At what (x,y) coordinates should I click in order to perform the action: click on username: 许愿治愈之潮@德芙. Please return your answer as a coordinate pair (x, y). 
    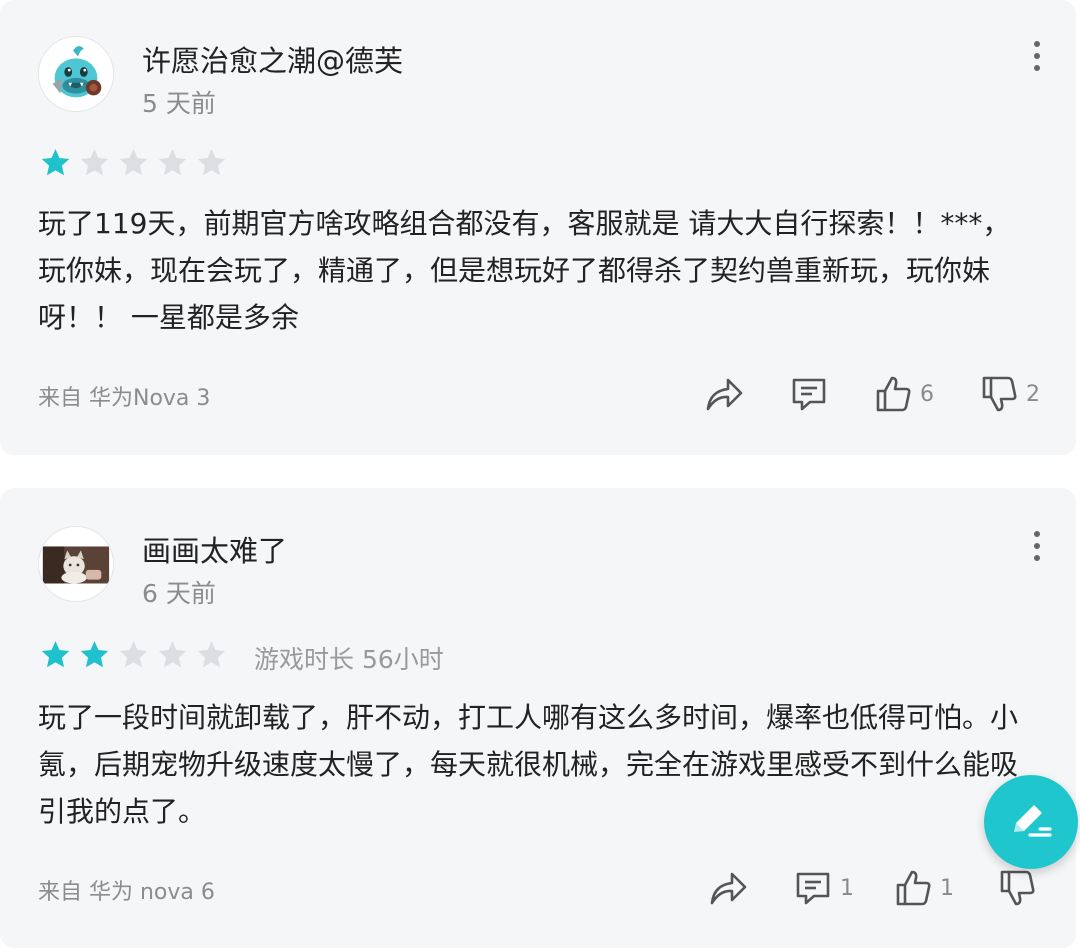
    Looking at the image, I should click on (272, 59).